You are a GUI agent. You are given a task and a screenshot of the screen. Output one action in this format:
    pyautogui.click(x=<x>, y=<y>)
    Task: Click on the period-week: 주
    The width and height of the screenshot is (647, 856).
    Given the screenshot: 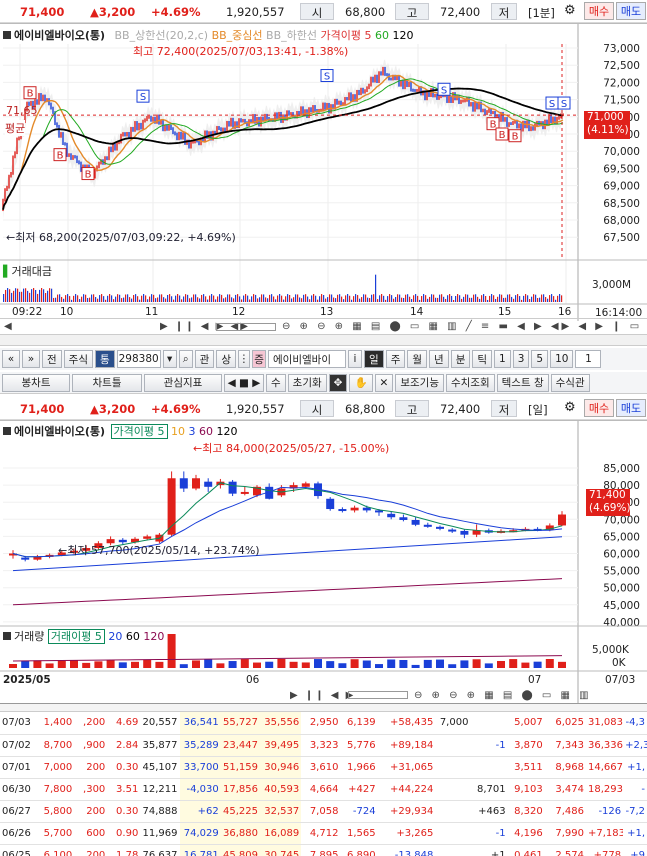 What is the action you would take?
    pyautogui.click(x=395, y=359)
    